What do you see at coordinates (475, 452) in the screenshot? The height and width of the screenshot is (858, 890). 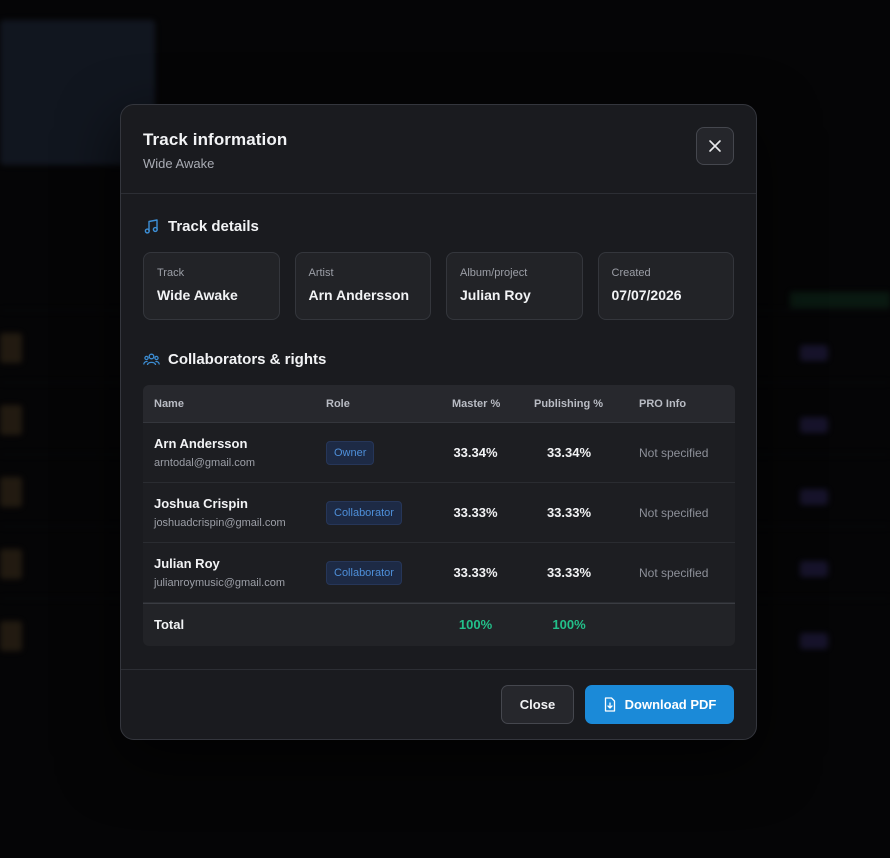 I see `master-percent: 33.34%` at bounding box center [475, 452].